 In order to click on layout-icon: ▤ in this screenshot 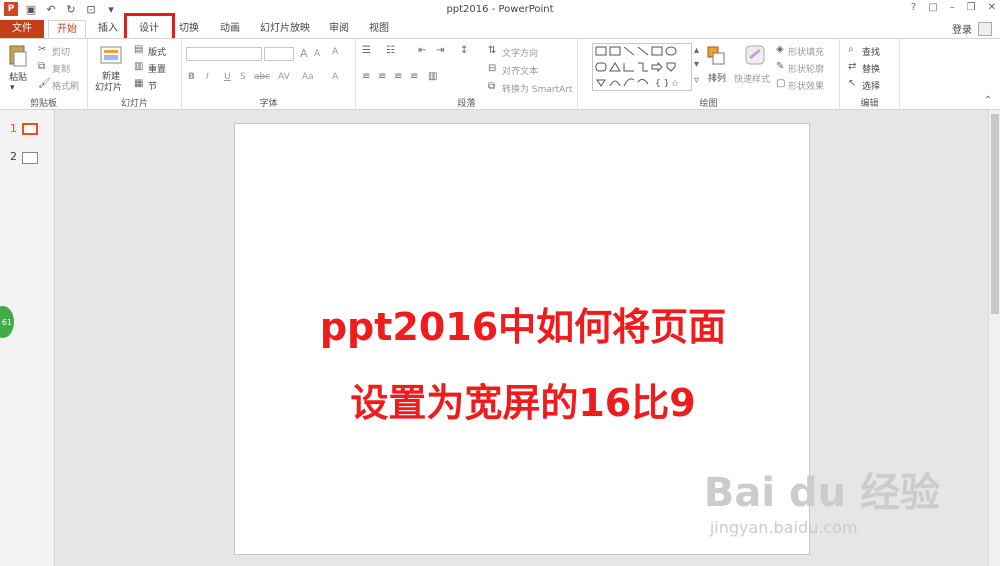, I will do `click(139, 49)`.